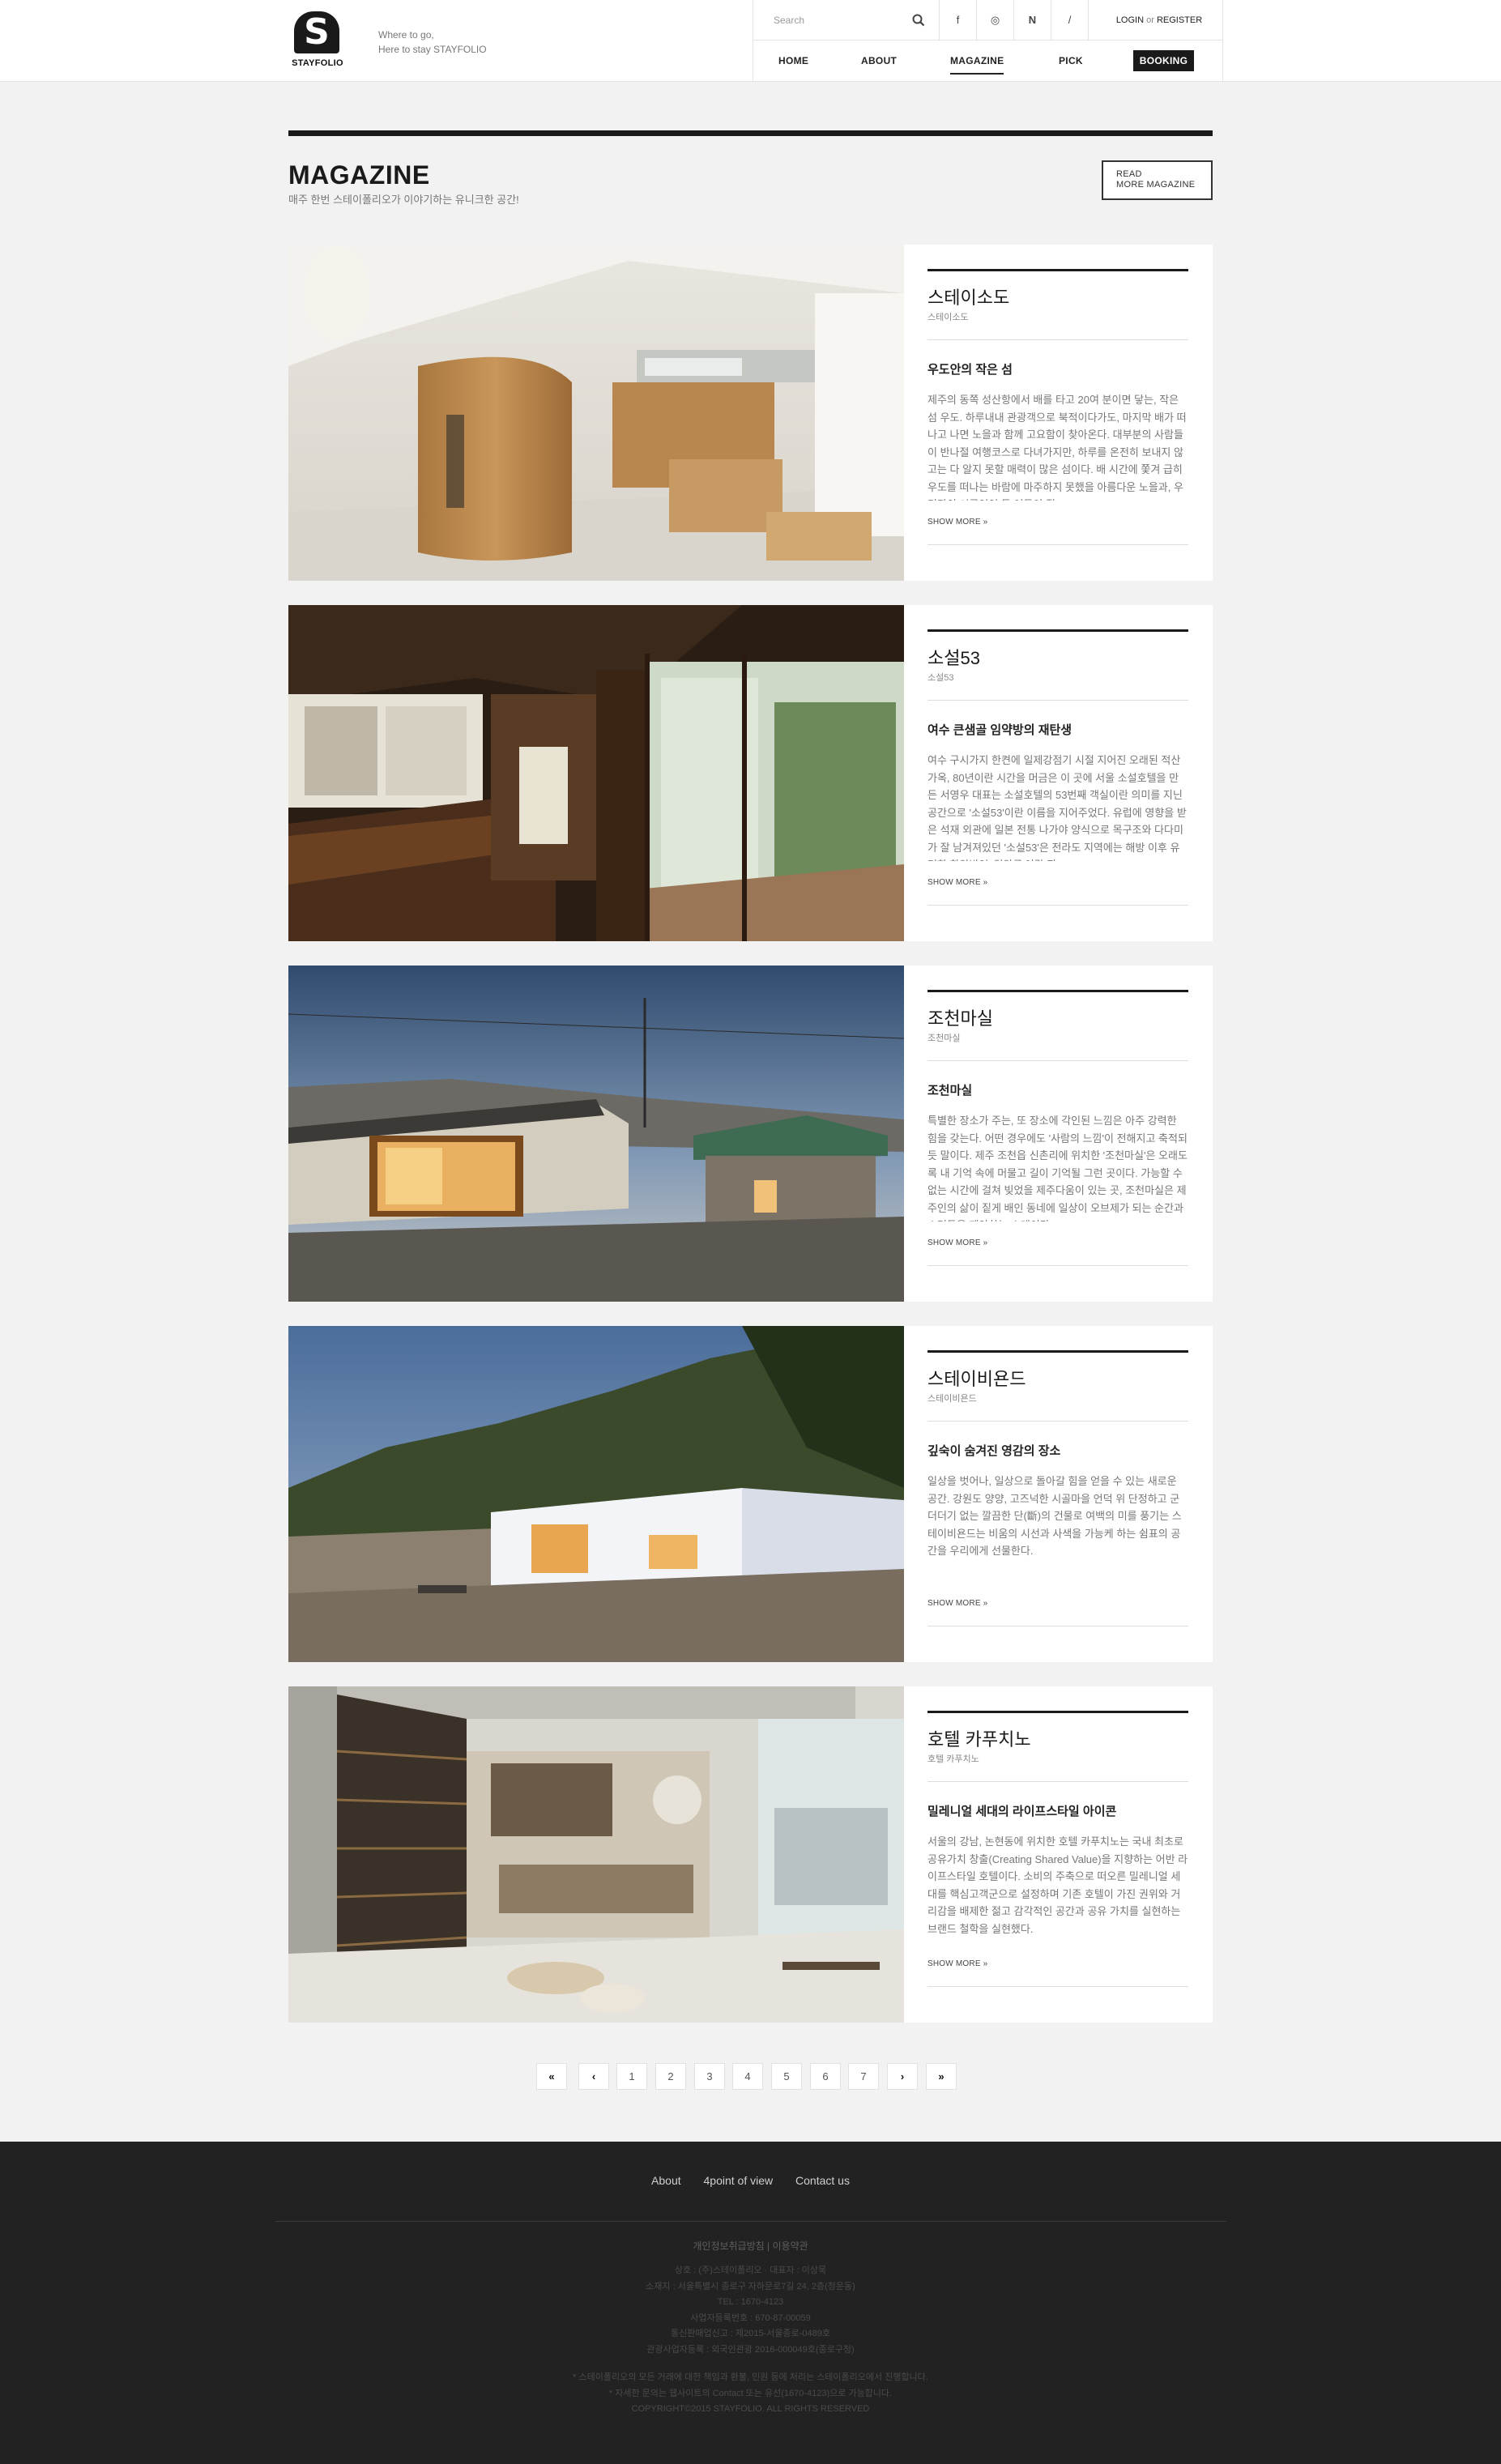 The width and height of the screenshot is (1501, 2464). I want to click on pagination-page-7: 7, so click(863, 2076).